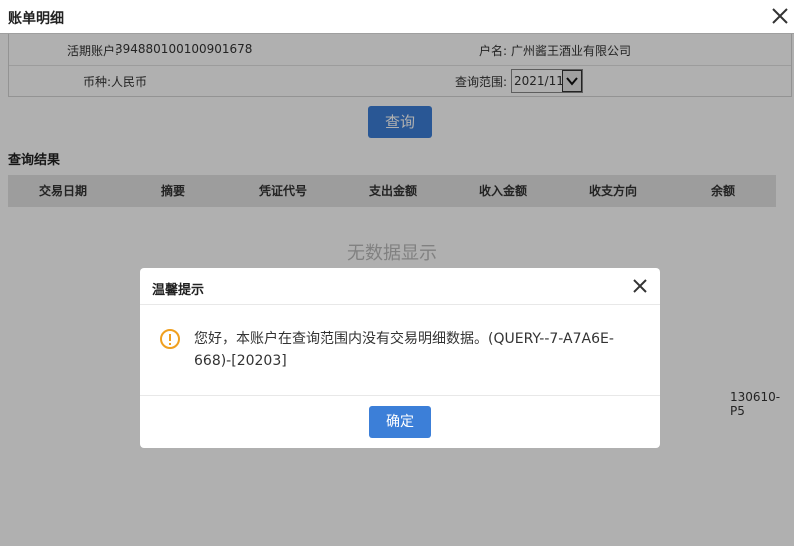  I want to click on dialog-close-icon, so click(640, 286).